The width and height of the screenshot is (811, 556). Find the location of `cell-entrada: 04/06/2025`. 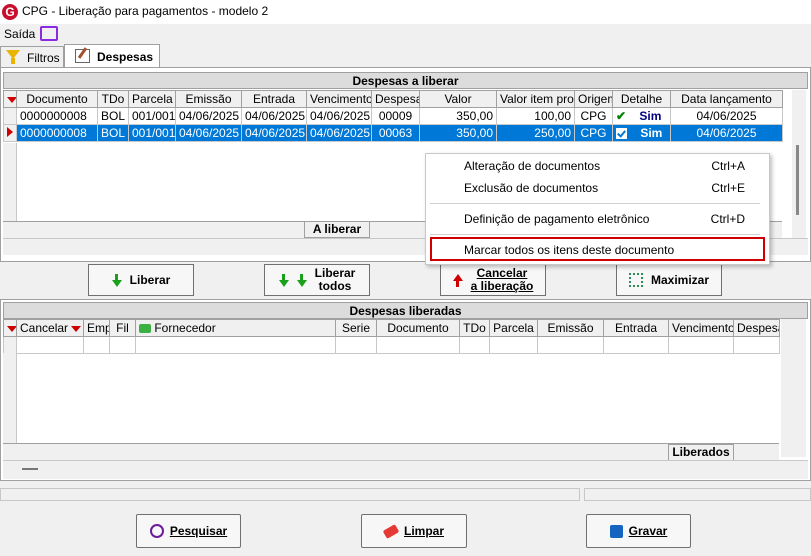

cell-entrada: 04/06/2025 is located at coordinates (274, 133).